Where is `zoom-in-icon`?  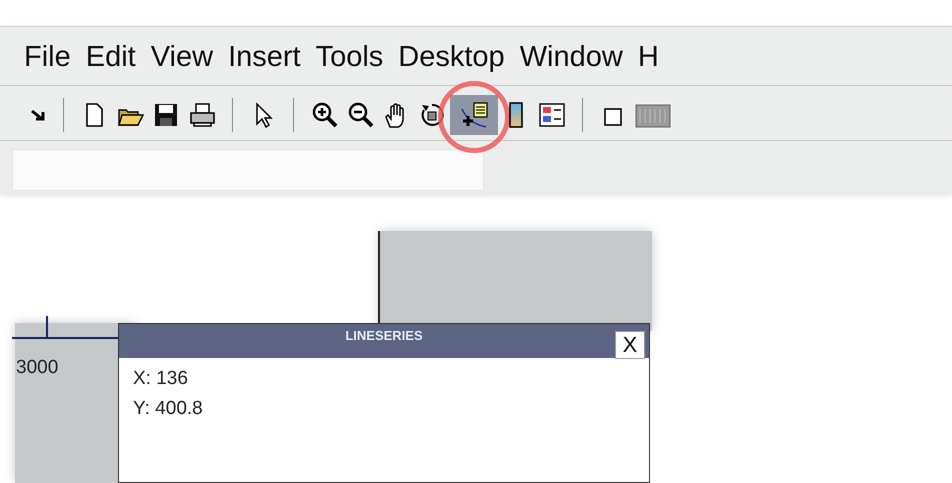 zoom-in-icon is located at coordinates (324, 115).